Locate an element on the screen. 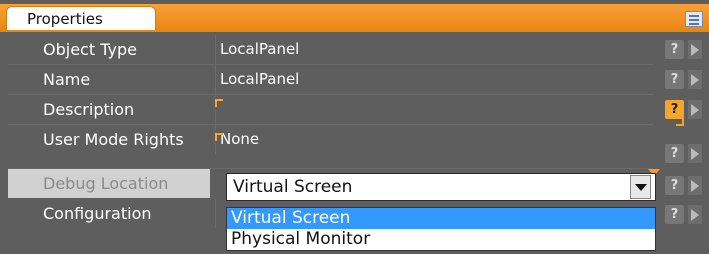 The image size is (709, 254). property-row-user-mode-rights: User Mode Rights None is located at coordinates (358, 139).